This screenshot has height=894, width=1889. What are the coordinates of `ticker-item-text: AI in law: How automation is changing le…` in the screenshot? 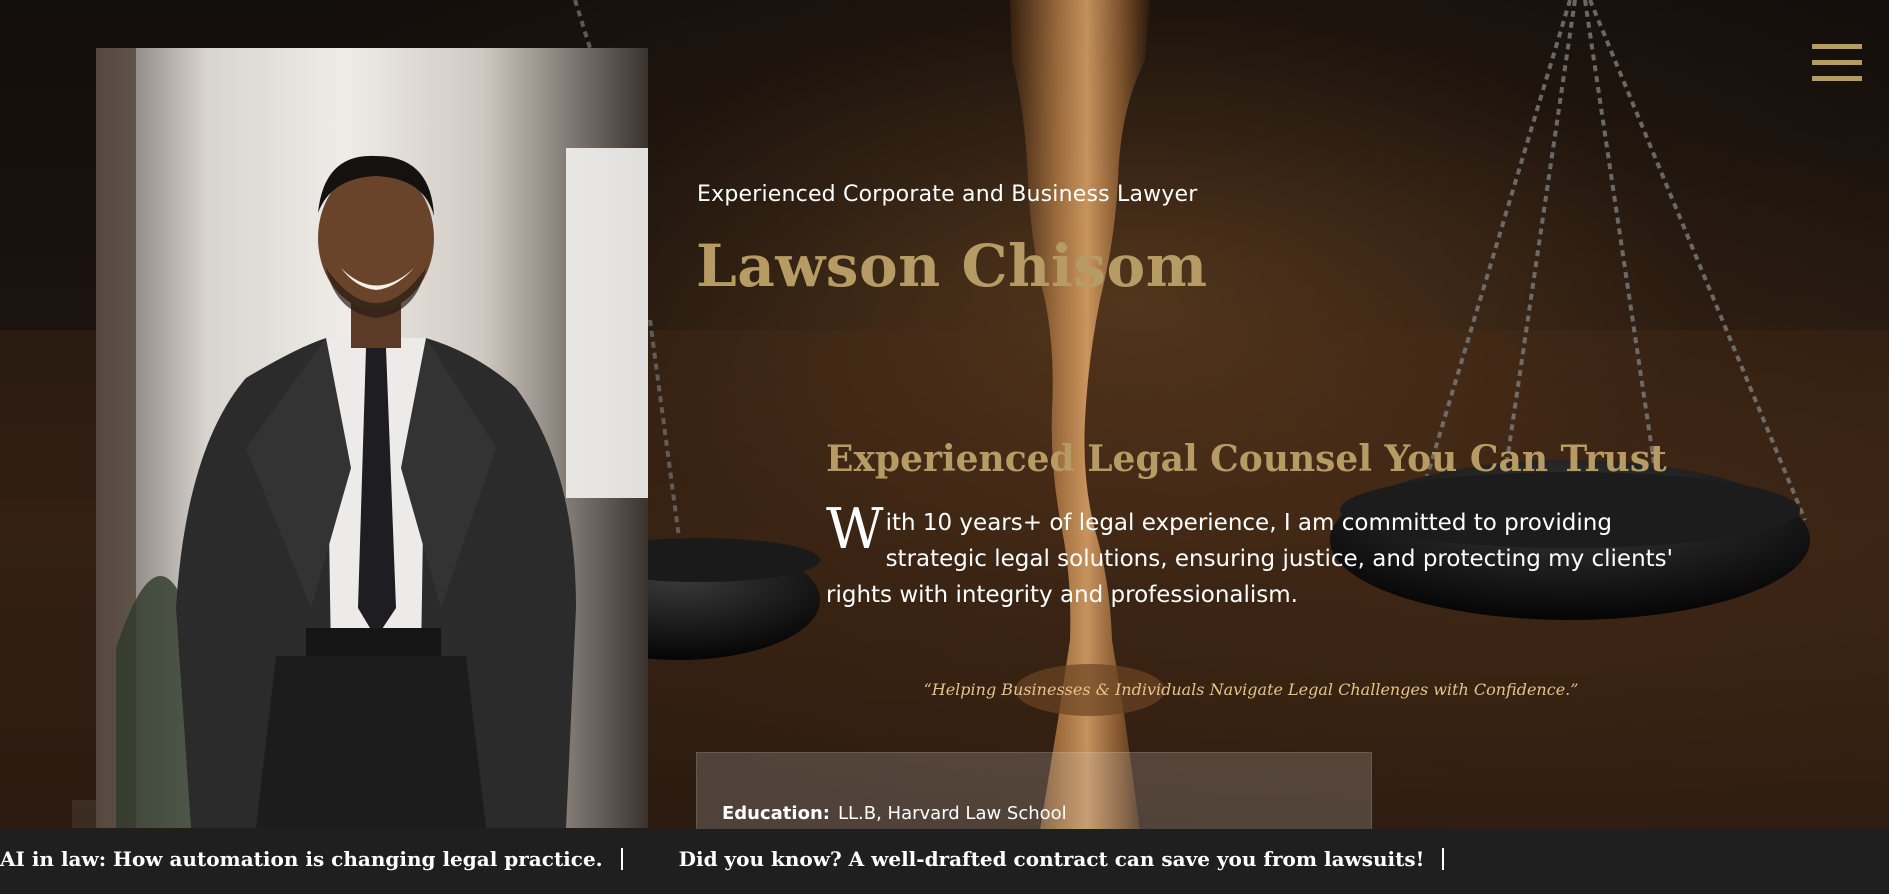 It's located at (301, 859).